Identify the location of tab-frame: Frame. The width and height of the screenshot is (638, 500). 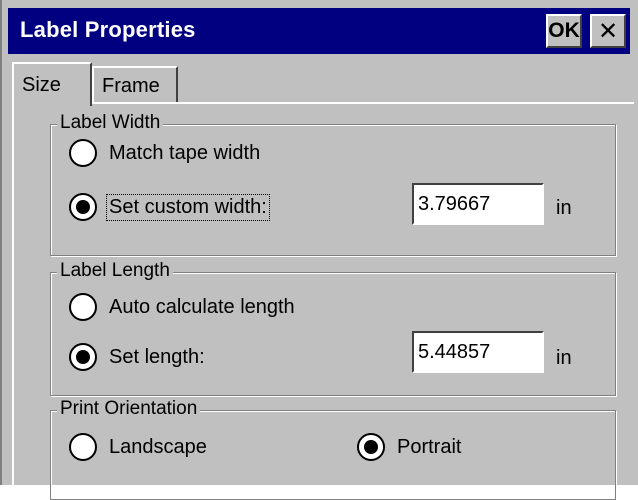
(135, 85).